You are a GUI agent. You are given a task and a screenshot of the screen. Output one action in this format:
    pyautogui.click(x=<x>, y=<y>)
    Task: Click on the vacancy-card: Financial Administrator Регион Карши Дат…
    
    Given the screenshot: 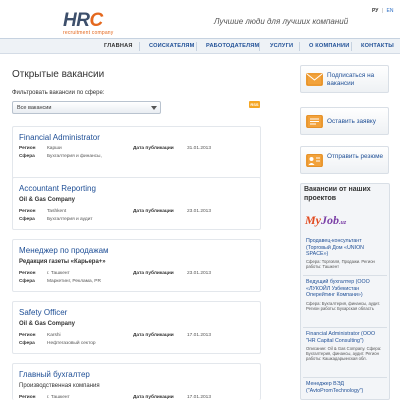 What is the action you would take?
    pyautogui.click(x=136, y=152)
    